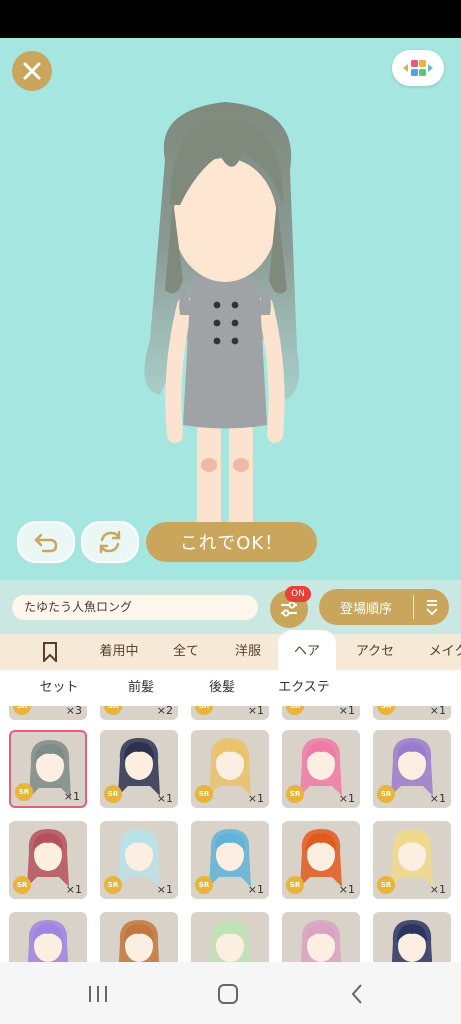 The width and height of the screenshot is (461, 1024). Describe the element at coordinates (365, 609) in the screenshot. I see `sort-label: 登場順序` at that location.